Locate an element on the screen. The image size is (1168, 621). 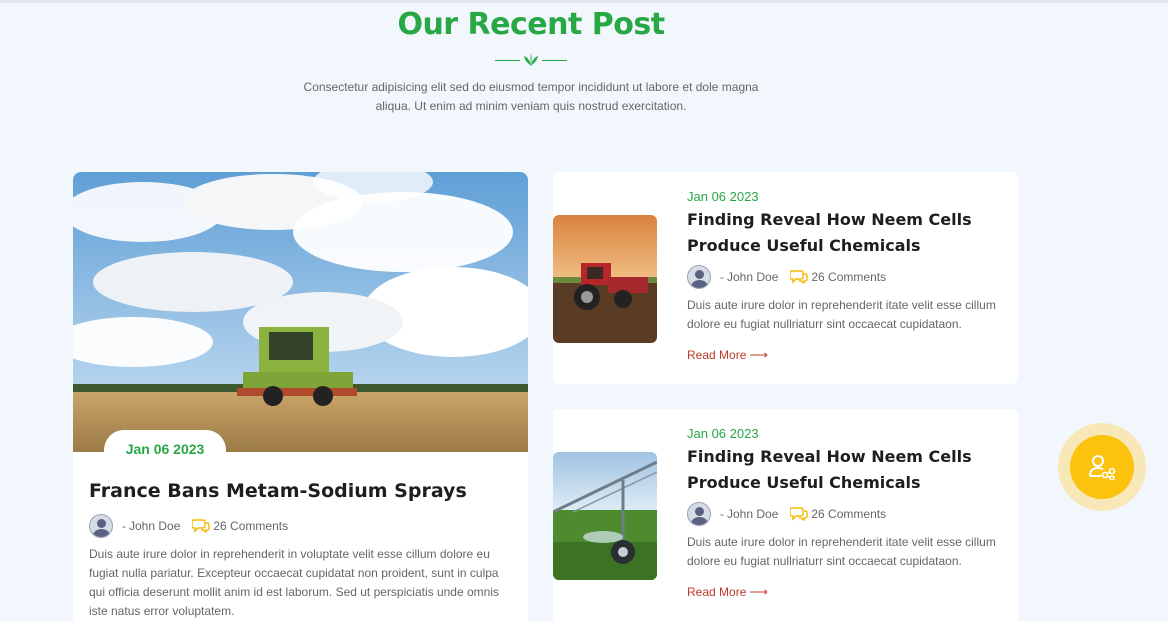
floating-share-button is located at coordinates (1102, 467).